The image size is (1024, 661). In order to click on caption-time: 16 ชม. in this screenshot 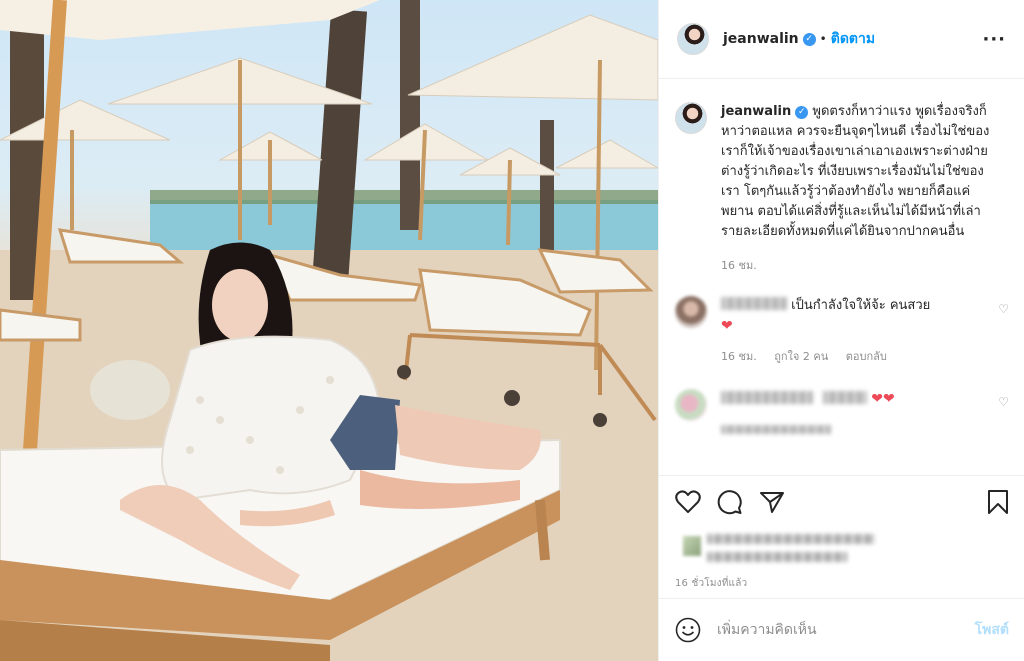, I will do `click(857, 265)`.